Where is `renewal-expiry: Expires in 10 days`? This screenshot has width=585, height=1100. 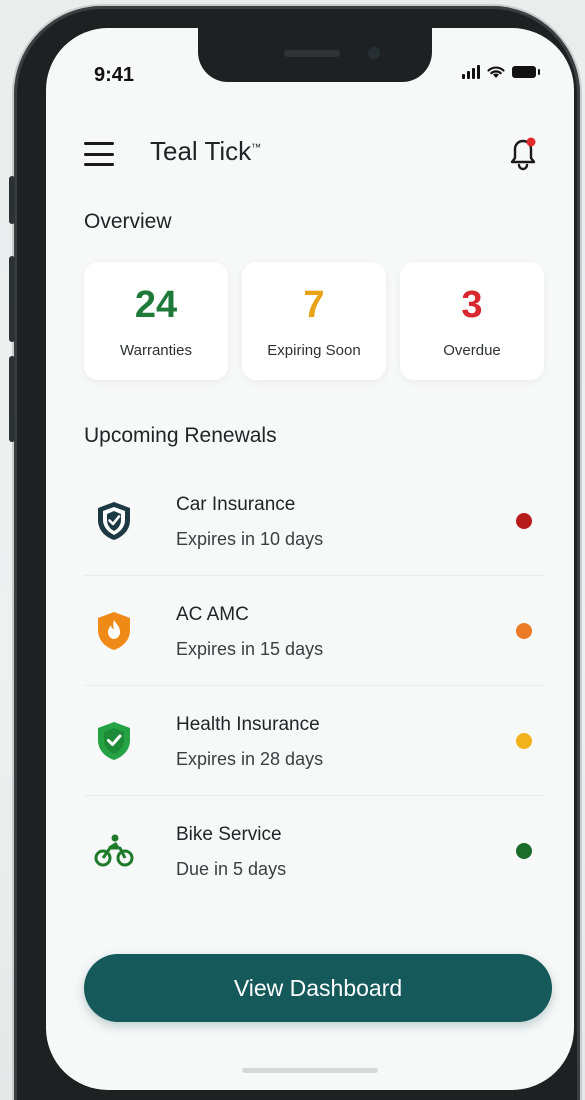
renewal-expiry: Expires in 10 days is located at coordinates (250, 539).